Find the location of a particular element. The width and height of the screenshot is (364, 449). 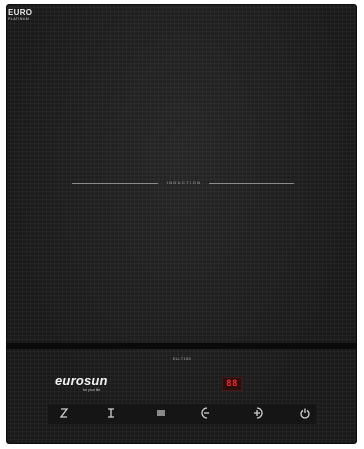

child-lock-icon is located at coordinates (64, 413).